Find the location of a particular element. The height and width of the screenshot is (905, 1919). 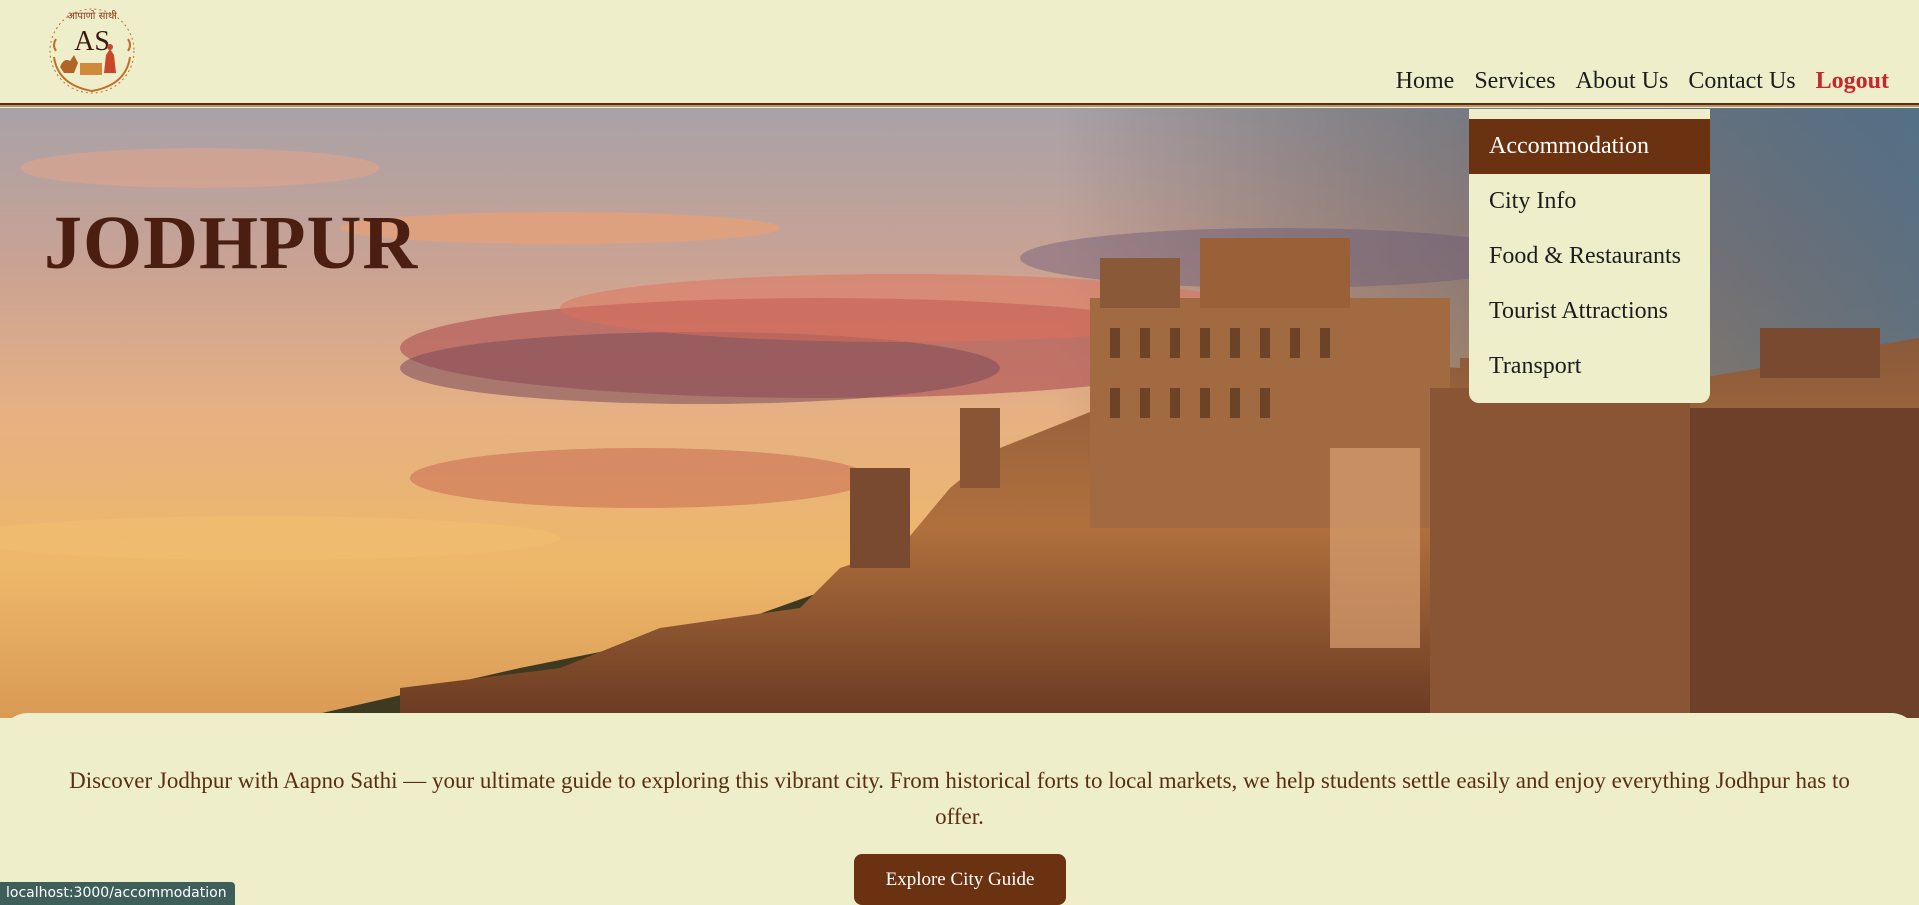

city-title: JODHPUR is located at coordinates (231, 243).